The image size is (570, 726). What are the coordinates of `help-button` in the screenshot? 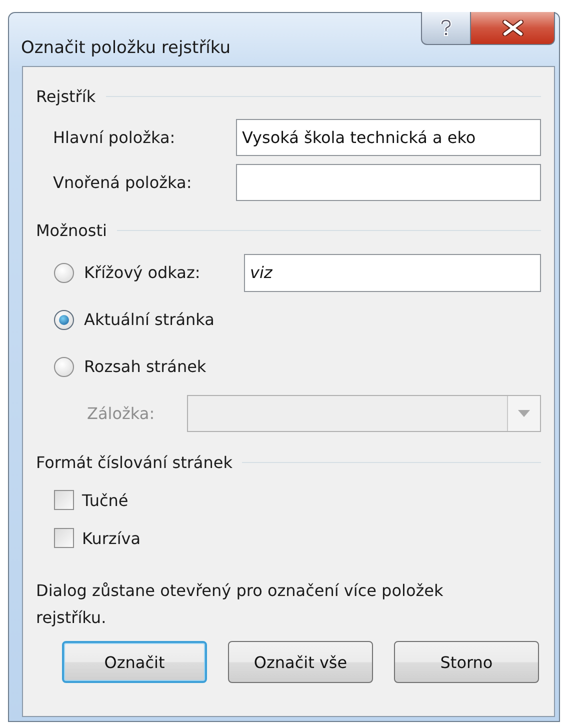 It's located at (446, 28).